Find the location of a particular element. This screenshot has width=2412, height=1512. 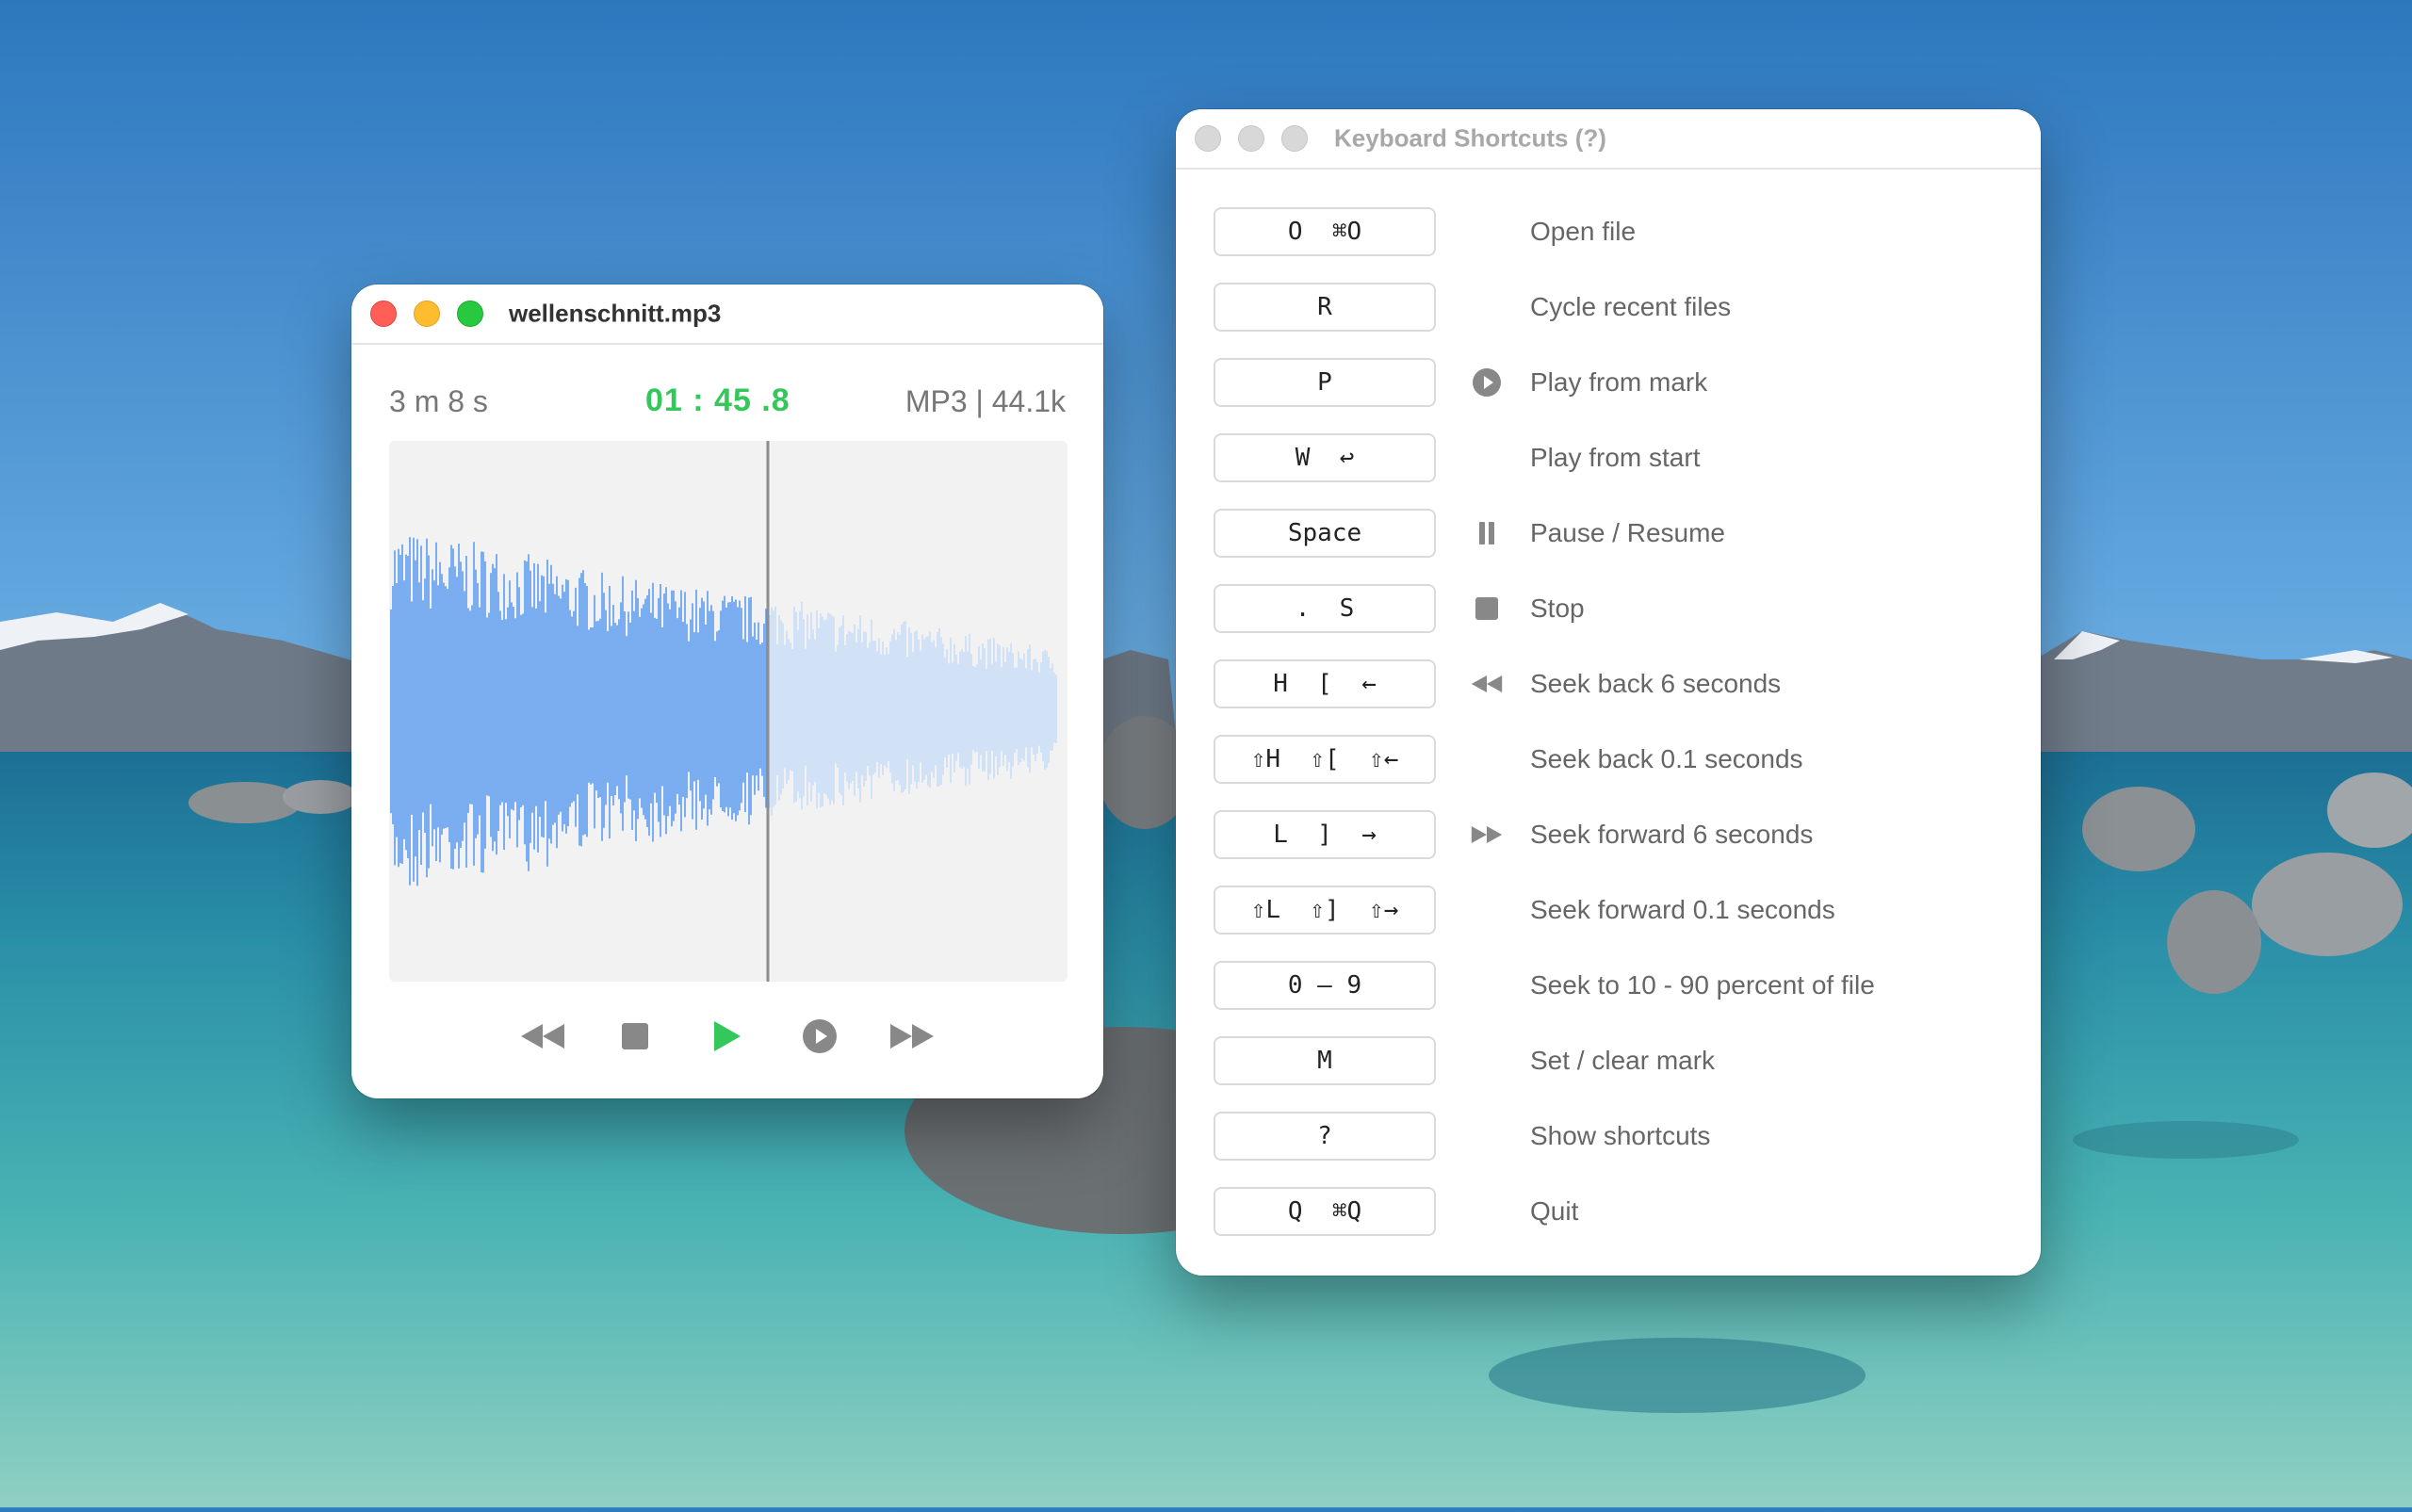

shortcut-key: ? is located at coordinates (1325, 1136).